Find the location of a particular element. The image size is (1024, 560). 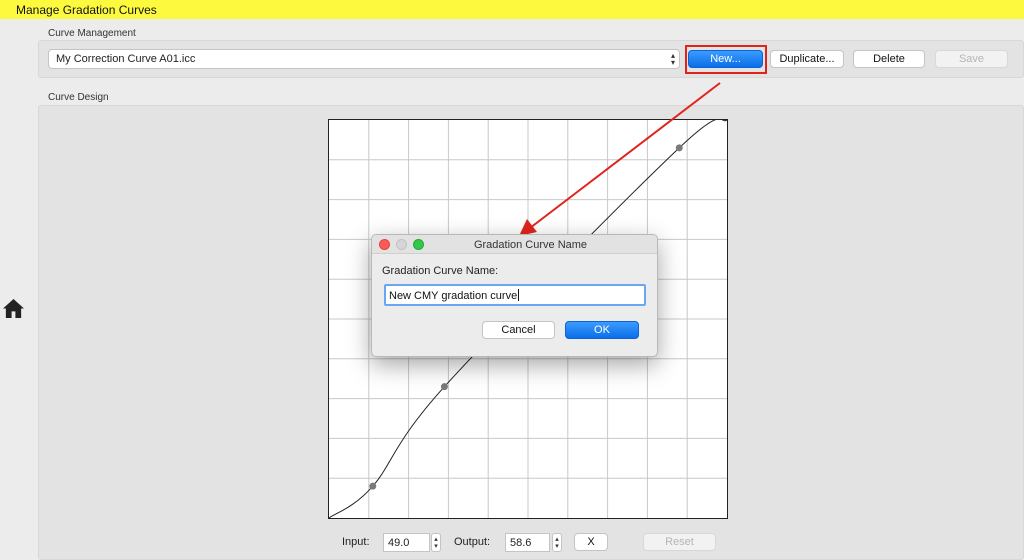

output-value-field: 58.6 is located at coordinates (527, 542).